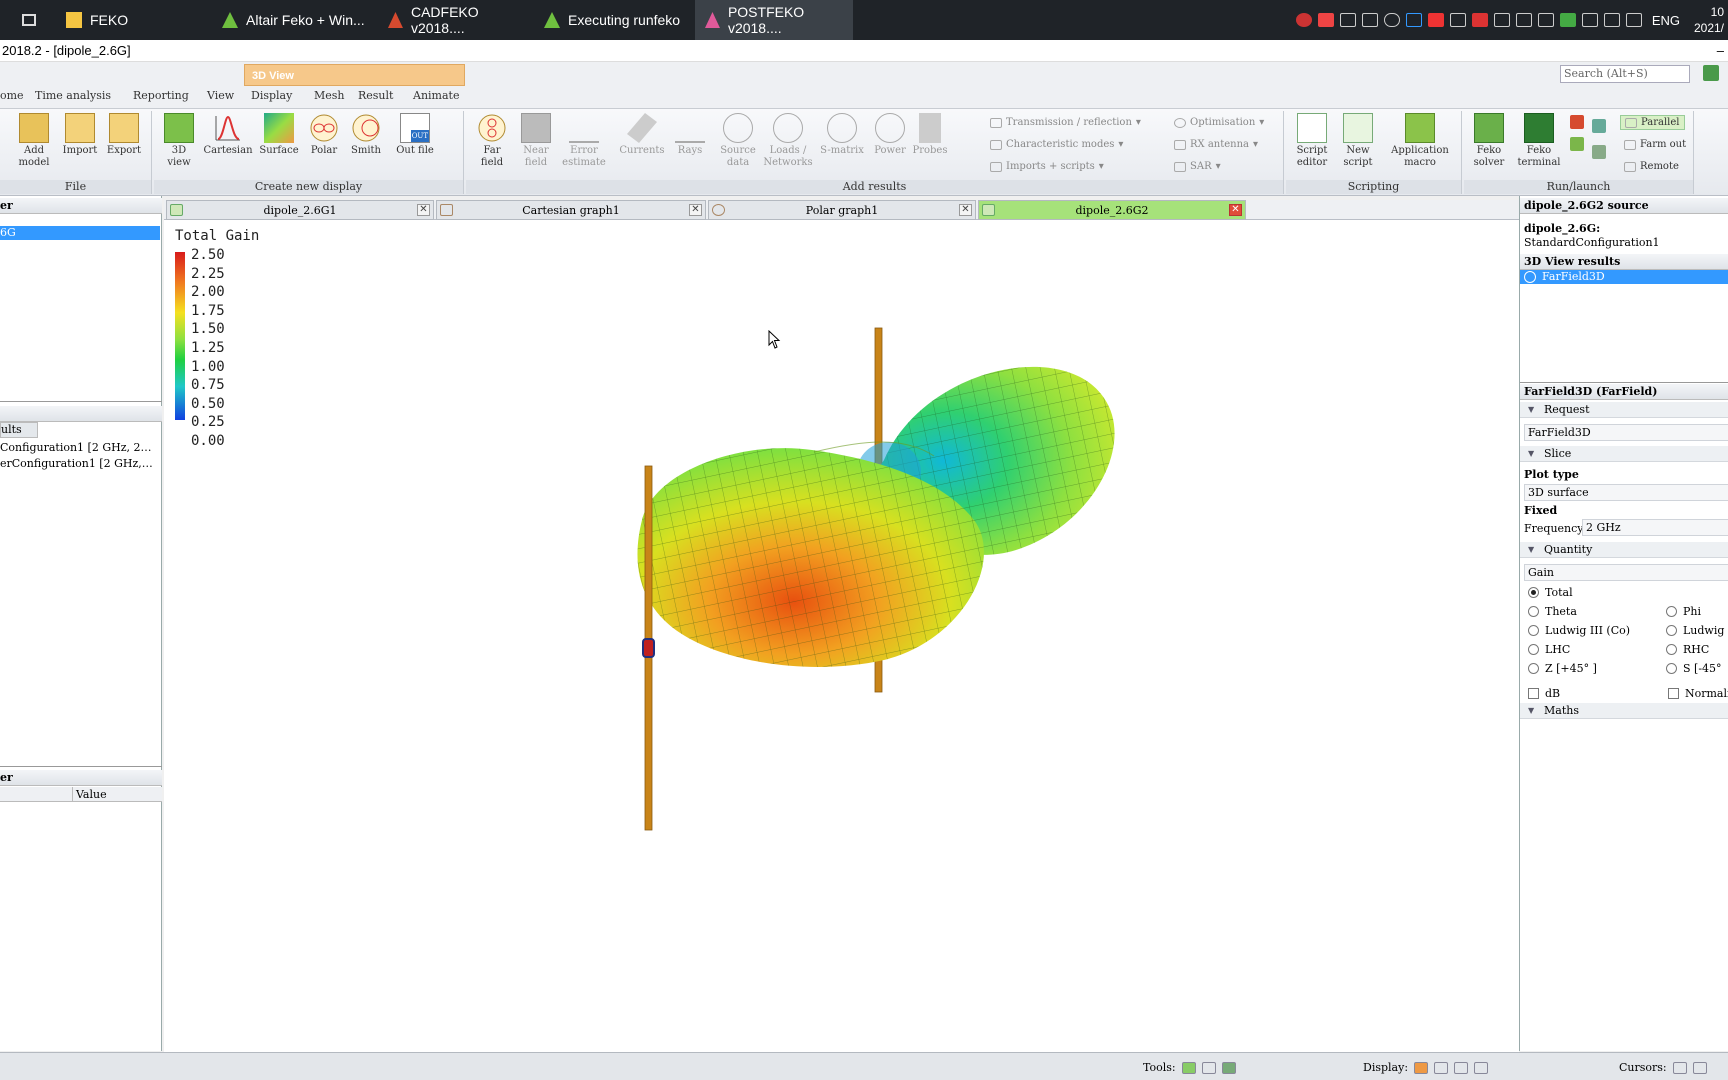  What do you see at coordinates (1687, 649) in the screenshot?
I see `radio-rhc: RHC` at bounding box center [1687, 649].